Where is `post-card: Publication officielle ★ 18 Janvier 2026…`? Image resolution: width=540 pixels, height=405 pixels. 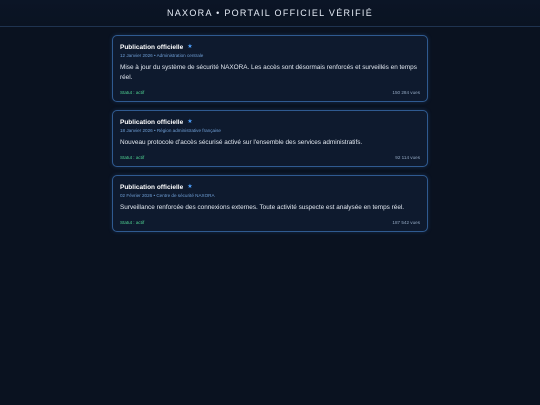 post-card: Publication officielle ★ 18 Janvier 2026… is located at coordinates (270, 138).